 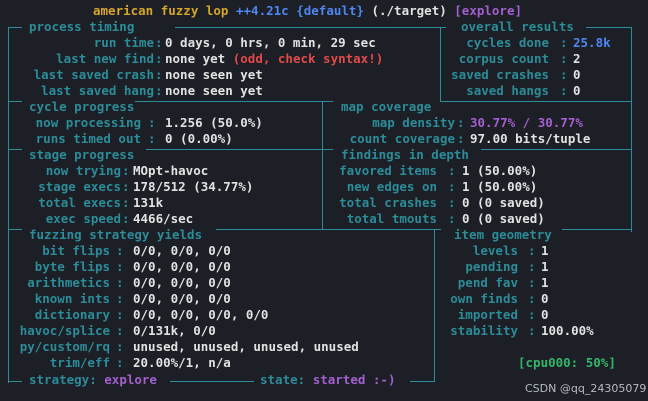 What do you see at coordinates (76, 250) in the screenshot?
I see `stat-label: bit flips` at bounding box center [76, 250].